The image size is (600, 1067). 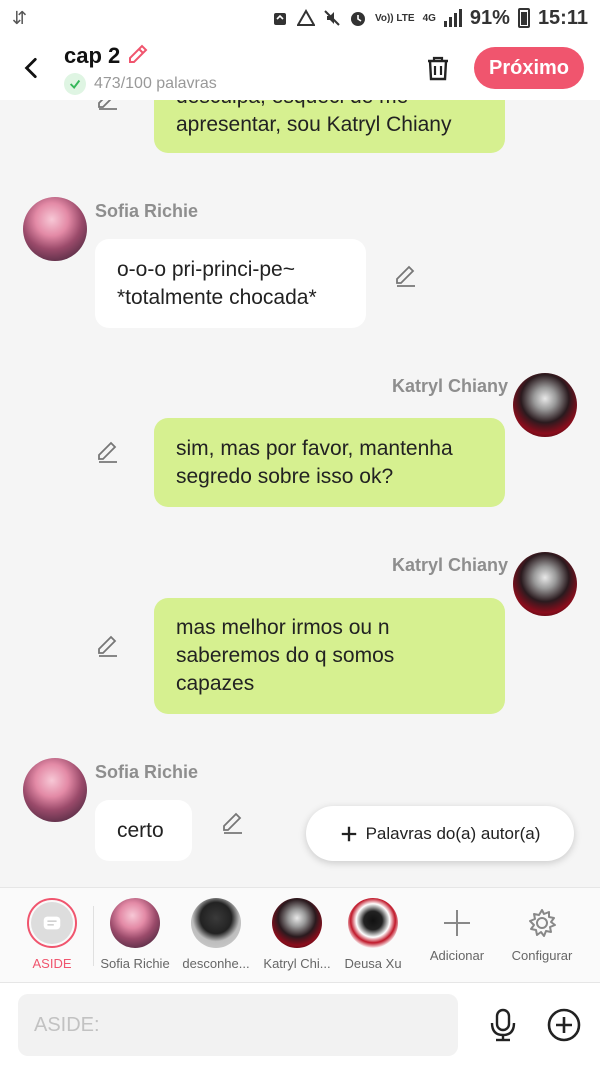 I want to click on alarm-icon, so click(x=358, y=18).